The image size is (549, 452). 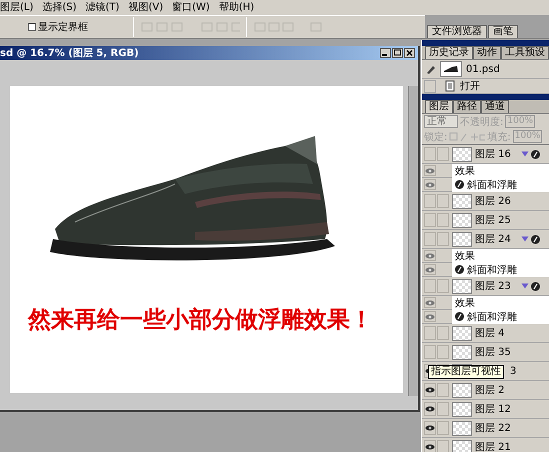 What do you see at coordinates (59, 7) in the screenshot?
I see `menu-item: 选择(S)` at bounding box center [59, 7].